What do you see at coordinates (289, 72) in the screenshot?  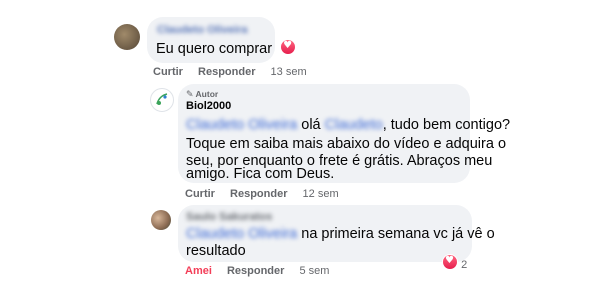 I see `timestamp: 13 sem` at bounding box center [289, 72].